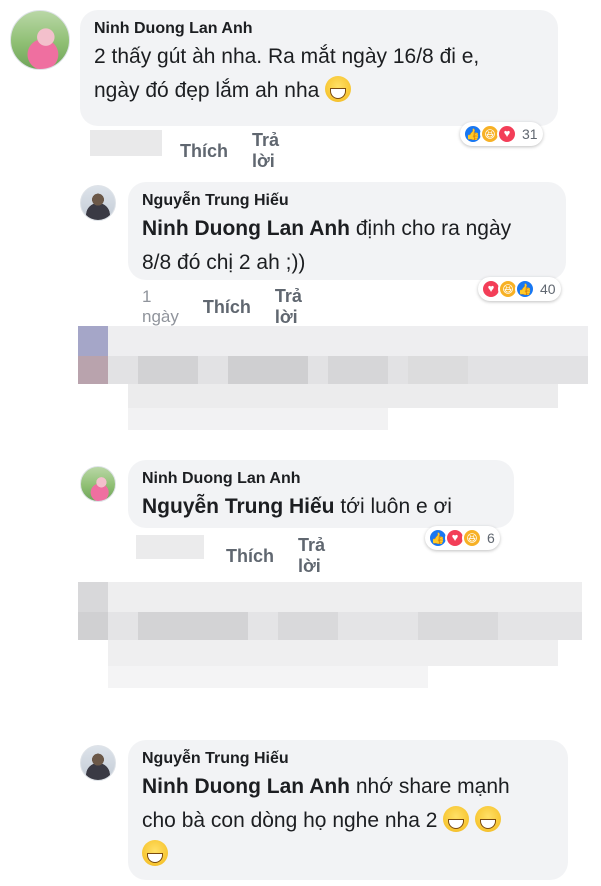 The width and height of the screenshot is (601, 886). I want to click on haha-icon: 😆, so click(472, 538).